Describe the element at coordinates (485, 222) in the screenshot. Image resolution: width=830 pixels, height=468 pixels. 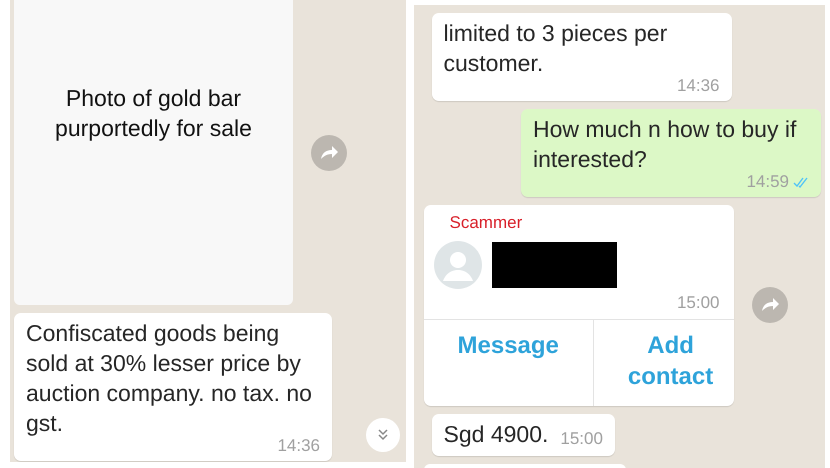
I see `sender-name: Scammer` at that location.